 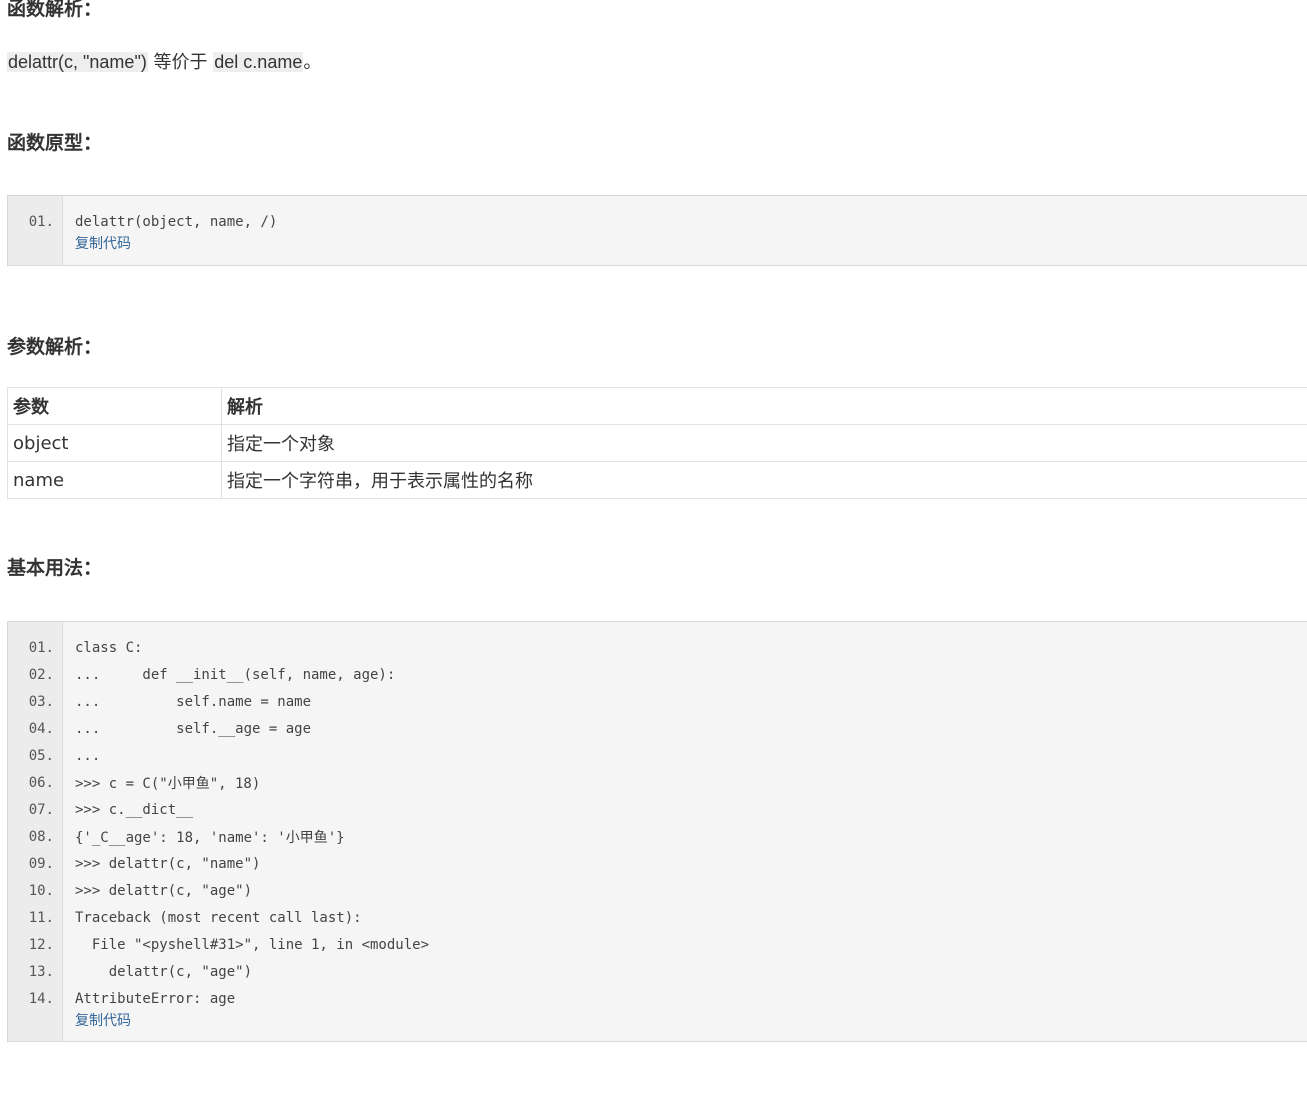 What do you see at coordinates (657, 890) in the screenshot?
I see `code-line: 10. >>> delattr(c, "age")` at bounding box center [657, 890].